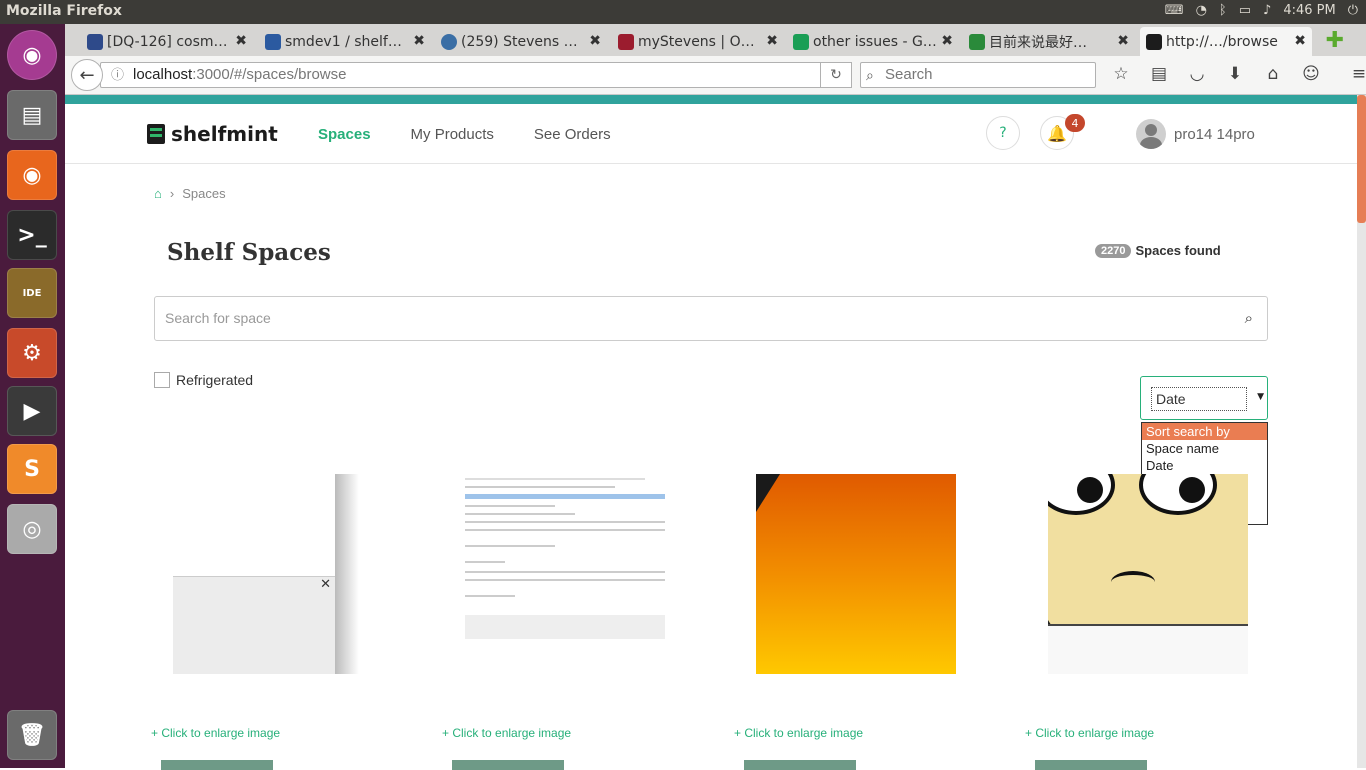 The image size is (1366, 770). Describe the element at coordinates (698, 41) in the screenshot. I see `tab-4: myStevens | O… ✖` at that location.